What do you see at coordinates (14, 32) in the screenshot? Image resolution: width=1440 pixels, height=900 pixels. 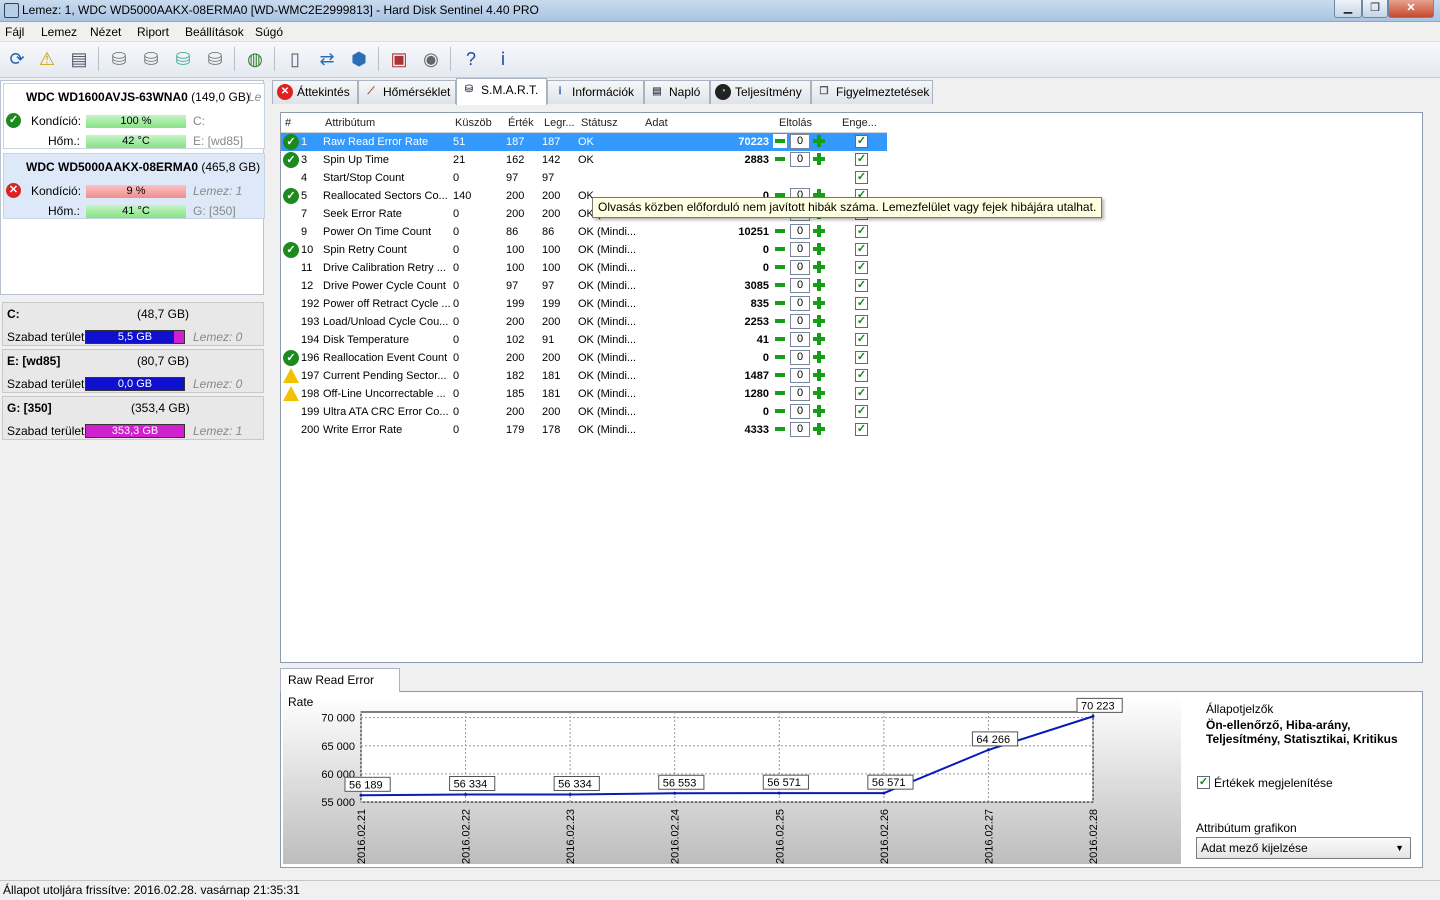 I see `menu-file: Fájl` at bounding box center [14, 32].